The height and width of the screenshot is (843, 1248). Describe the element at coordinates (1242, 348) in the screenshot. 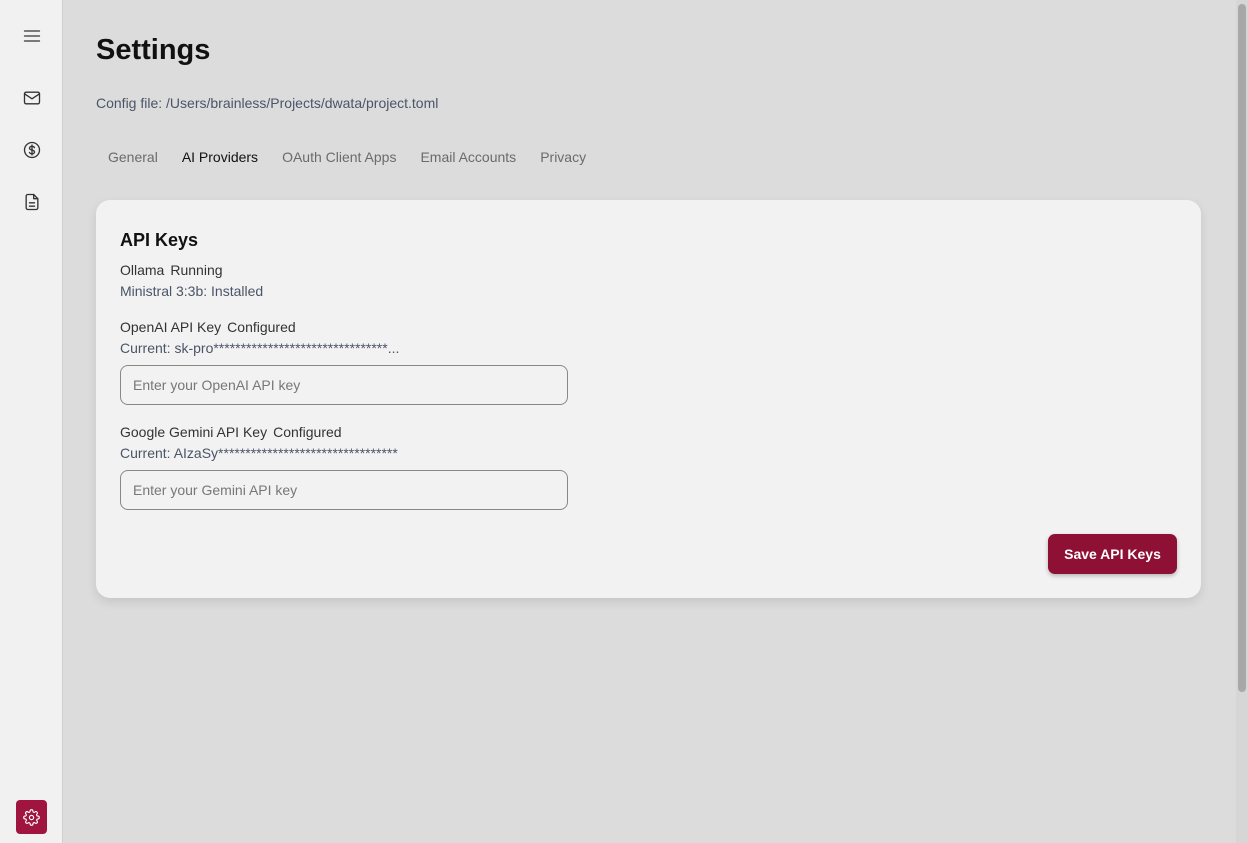

I see `scrollbar-thumb` at that location.